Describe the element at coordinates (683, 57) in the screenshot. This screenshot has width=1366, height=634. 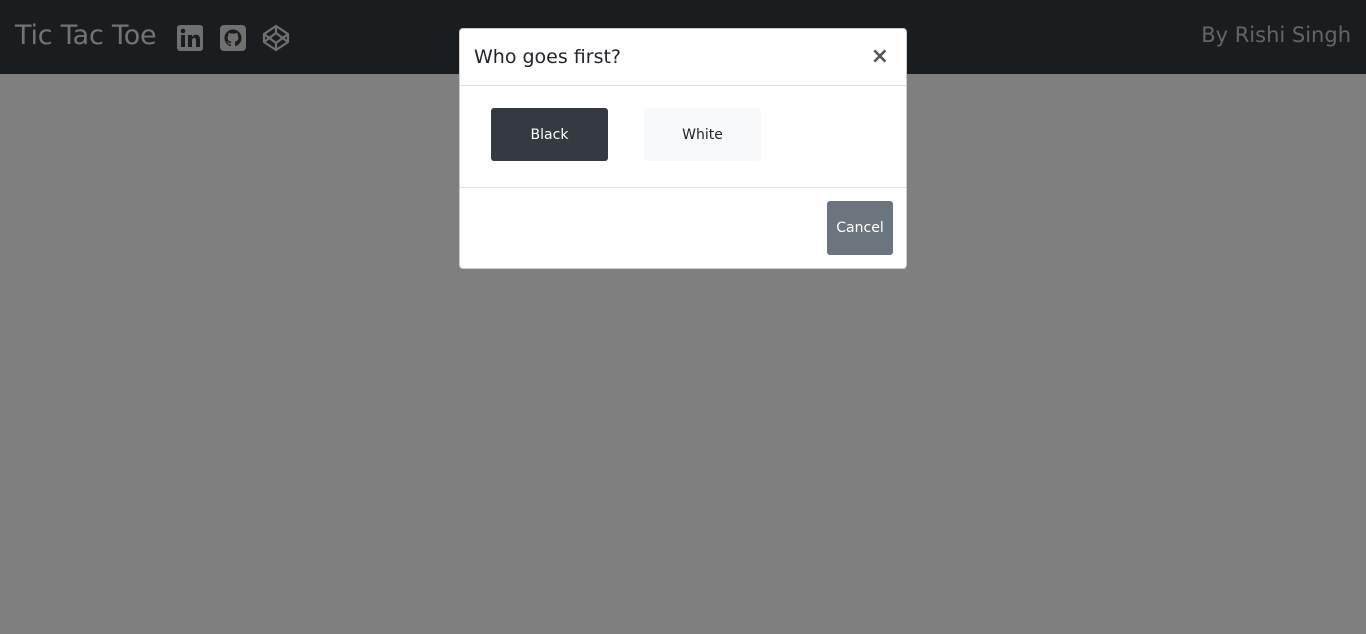
I see `modal-header: Who goes first? ×` at that location.